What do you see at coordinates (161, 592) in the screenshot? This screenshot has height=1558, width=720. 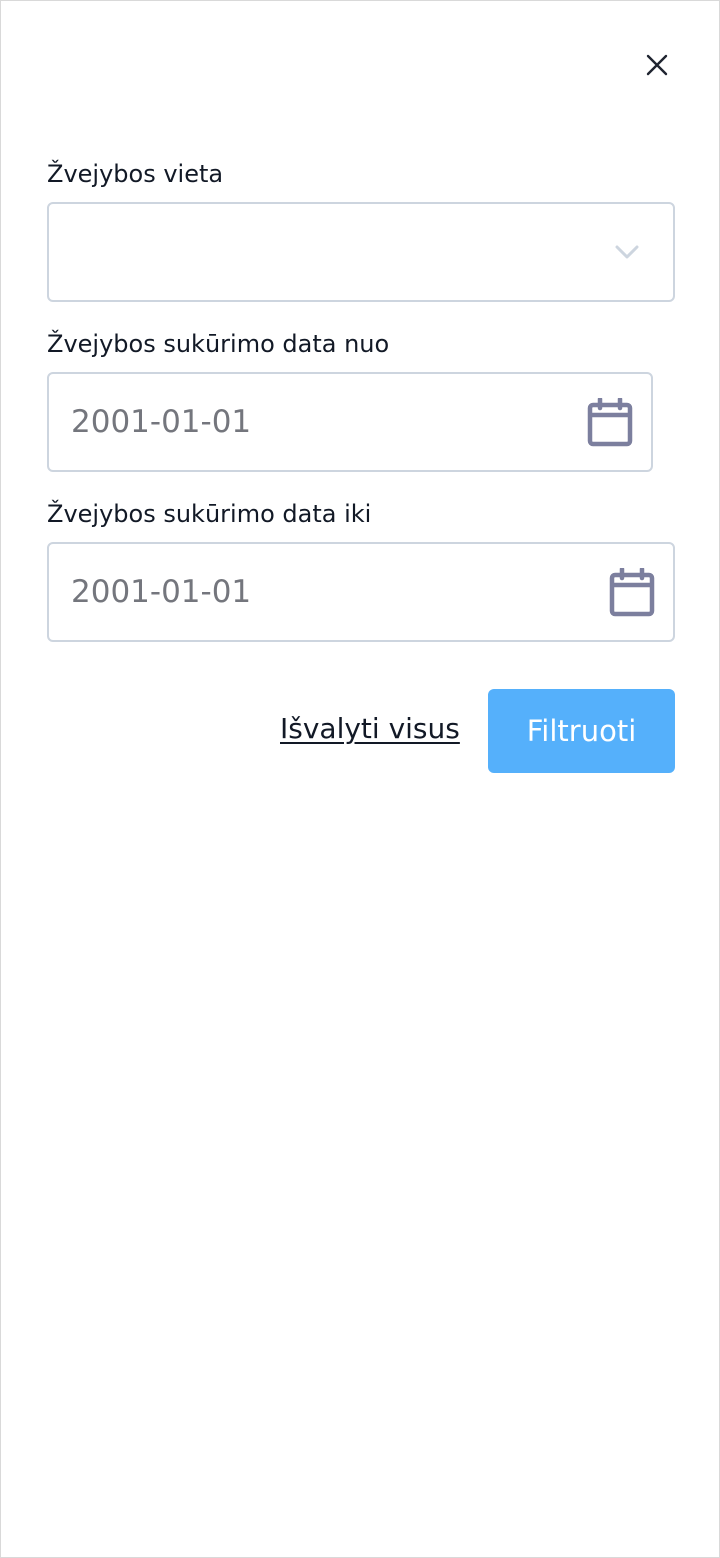 I see `date-to-placeholder: 2001-01-01` at bounding box center [161, 592].